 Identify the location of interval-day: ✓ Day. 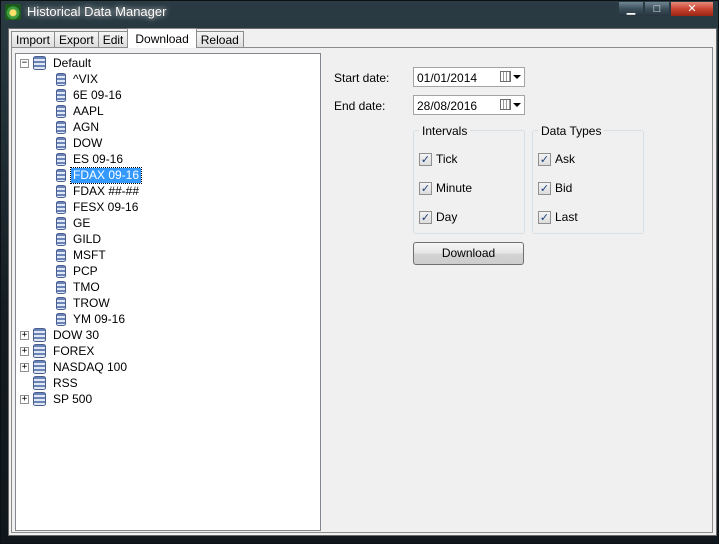
(438, 217).